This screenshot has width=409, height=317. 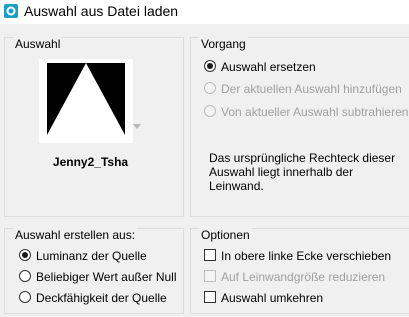 What do you see at coordinates (75, 235) in the screenshot?
I see `erstellen-group-title: Auswahl erstellen aus:` at bounding box center [75, 235].